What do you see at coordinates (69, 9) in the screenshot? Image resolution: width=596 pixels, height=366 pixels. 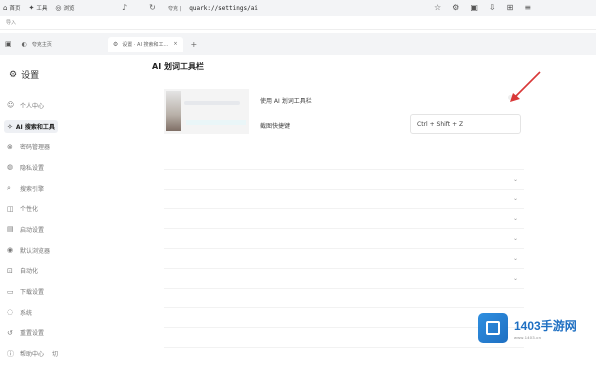 I see `browse-label: 浏览` at bounding box center [69, 9].